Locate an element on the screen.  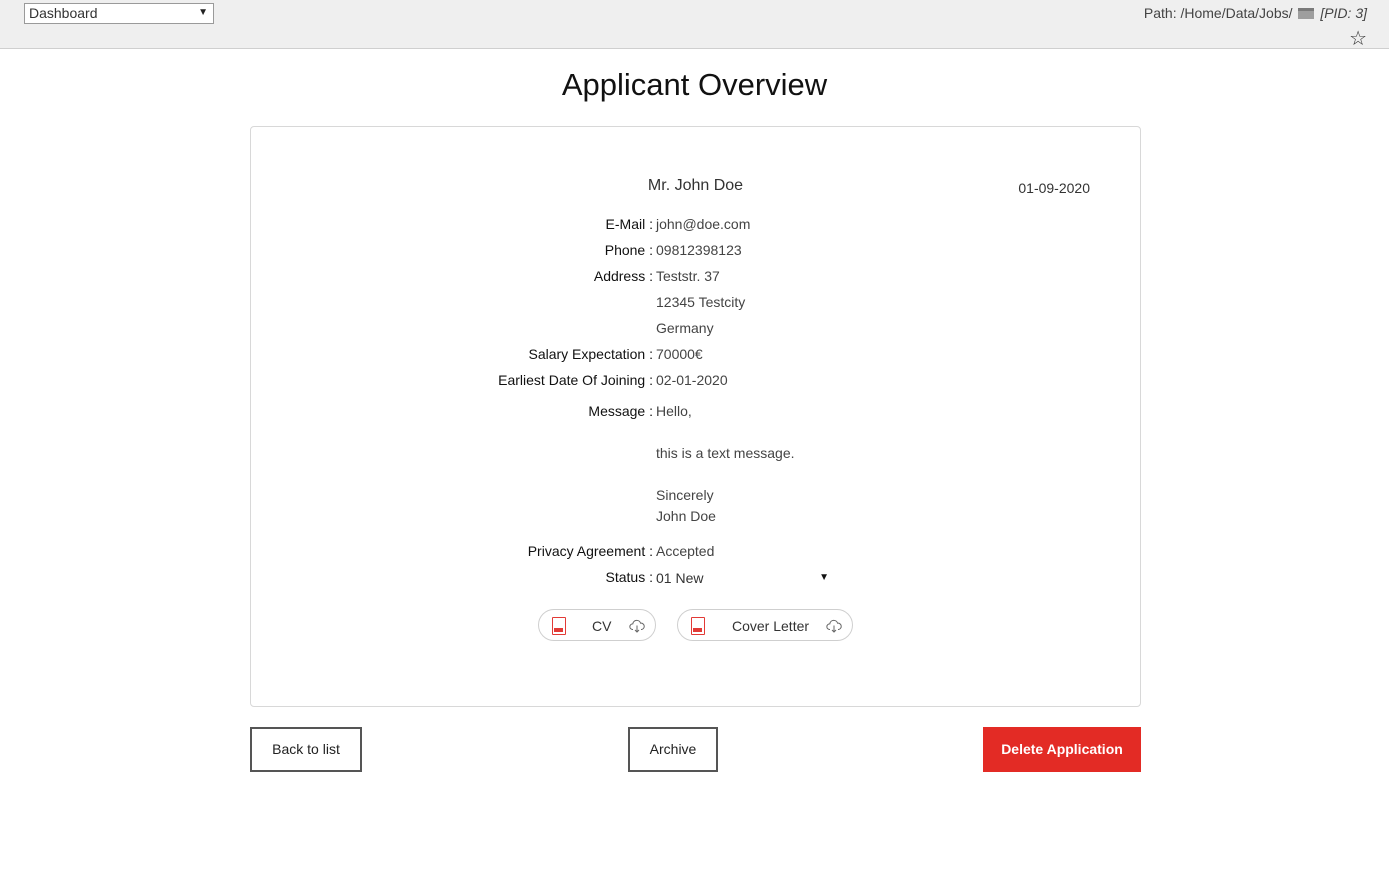
salary-label: Salary Expectation : is located at coordinates (590, 354).